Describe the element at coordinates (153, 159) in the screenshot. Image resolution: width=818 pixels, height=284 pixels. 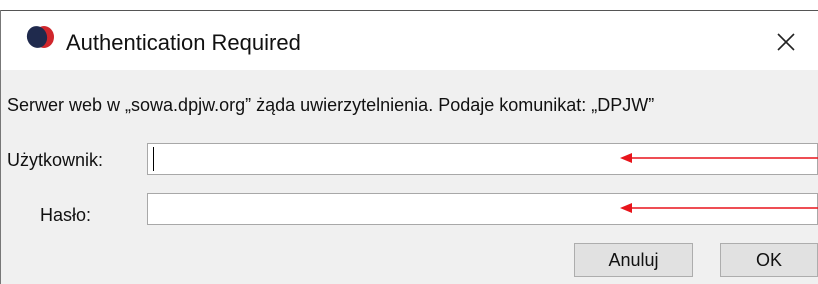
I see `text-caret` at that location.